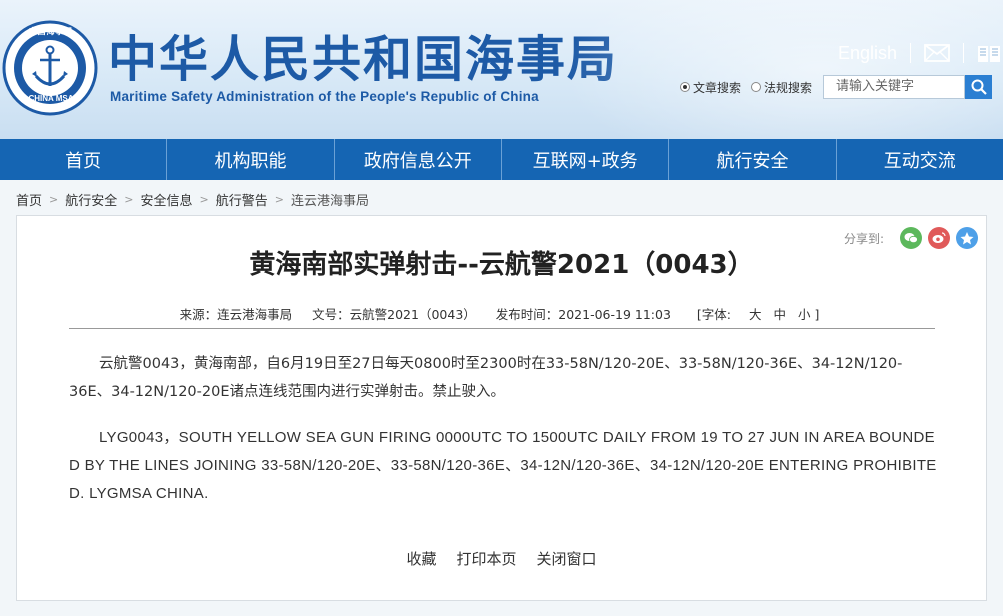  Describe the element at coordinates (418, 159) in the screenshot. I see `nav-item-gov-info: 政府信息公开` at that location.